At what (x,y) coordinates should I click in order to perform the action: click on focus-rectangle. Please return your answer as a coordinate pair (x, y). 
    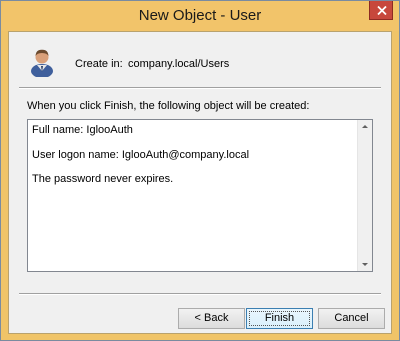
    Looking at the image, I should click on (279, 318).